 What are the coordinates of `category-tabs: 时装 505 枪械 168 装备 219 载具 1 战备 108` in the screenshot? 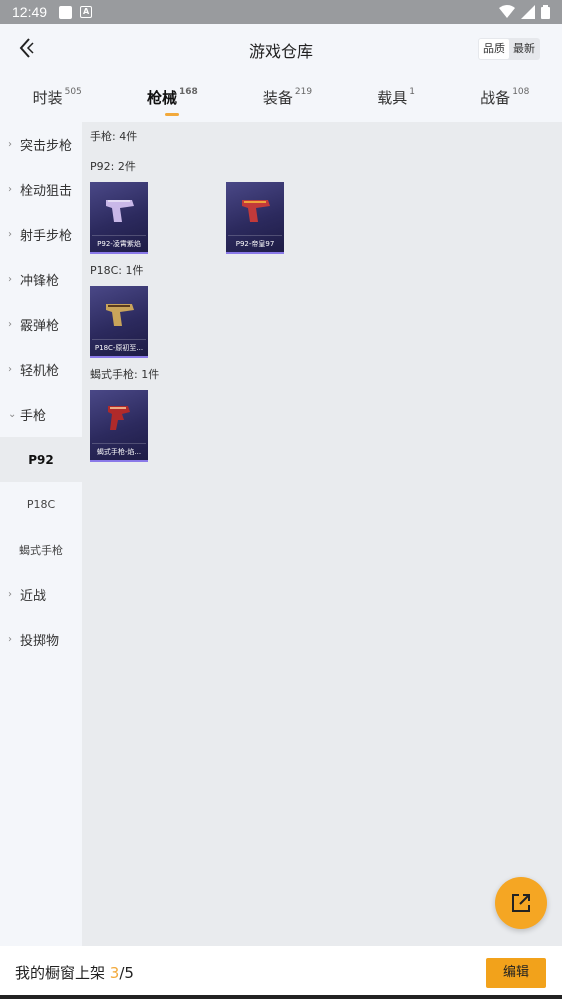 It's located at (281, 97).